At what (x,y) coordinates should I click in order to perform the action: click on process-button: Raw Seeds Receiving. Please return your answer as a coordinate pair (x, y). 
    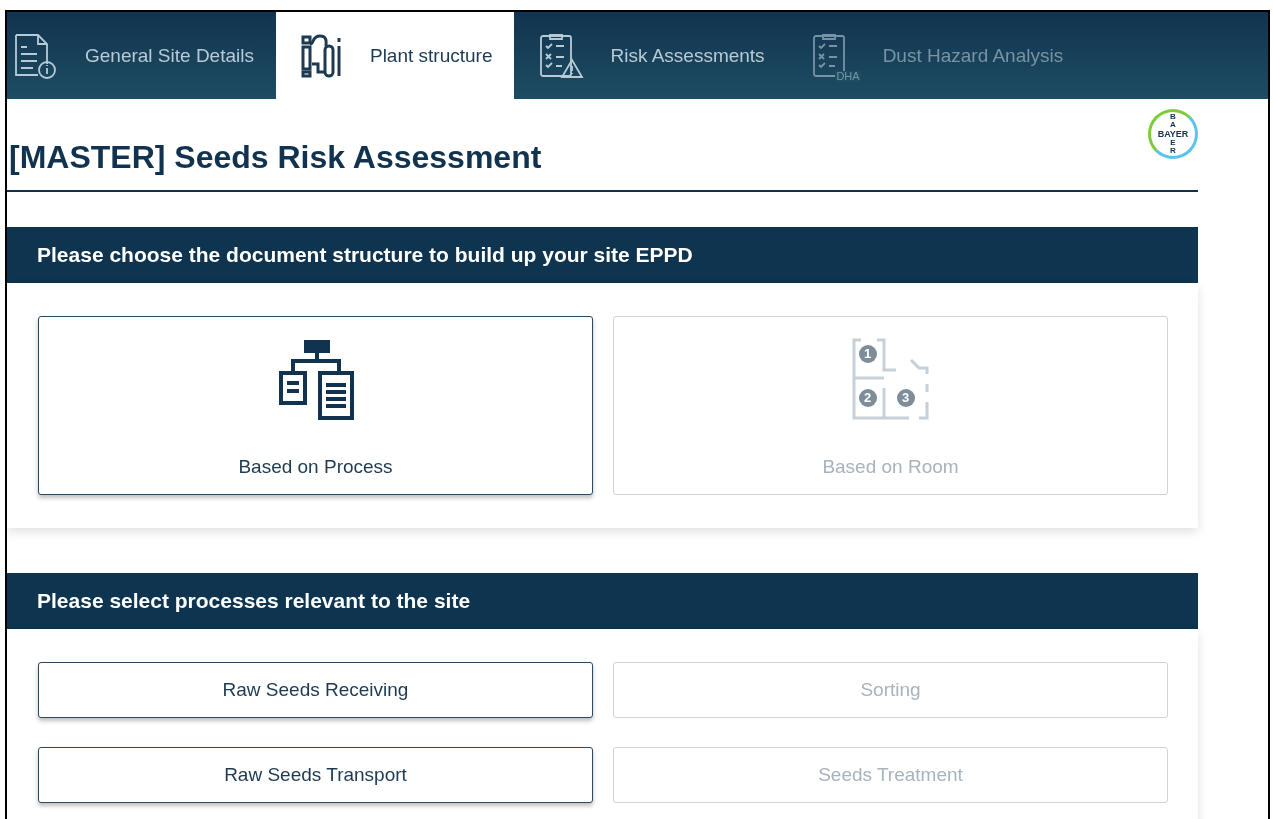
    Looking at the image, I should click on (315, 690).